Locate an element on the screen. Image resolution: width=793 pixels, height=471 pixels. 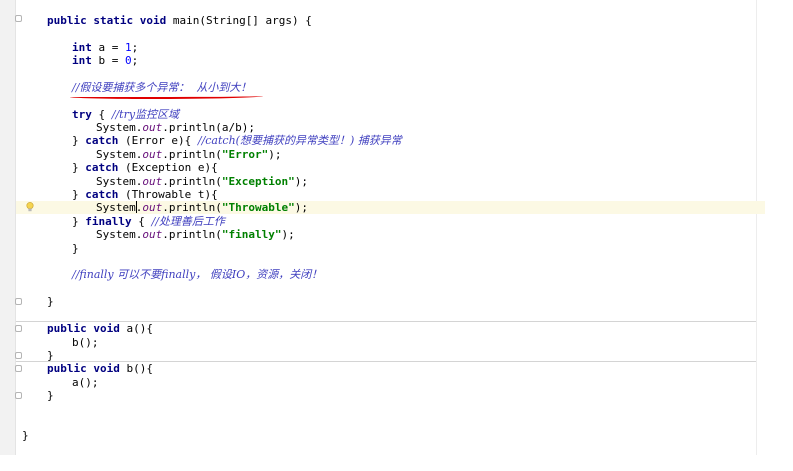
comment-token: //假设要捕获多个异常： 从小到大！ is located at coordinates (162, 87).